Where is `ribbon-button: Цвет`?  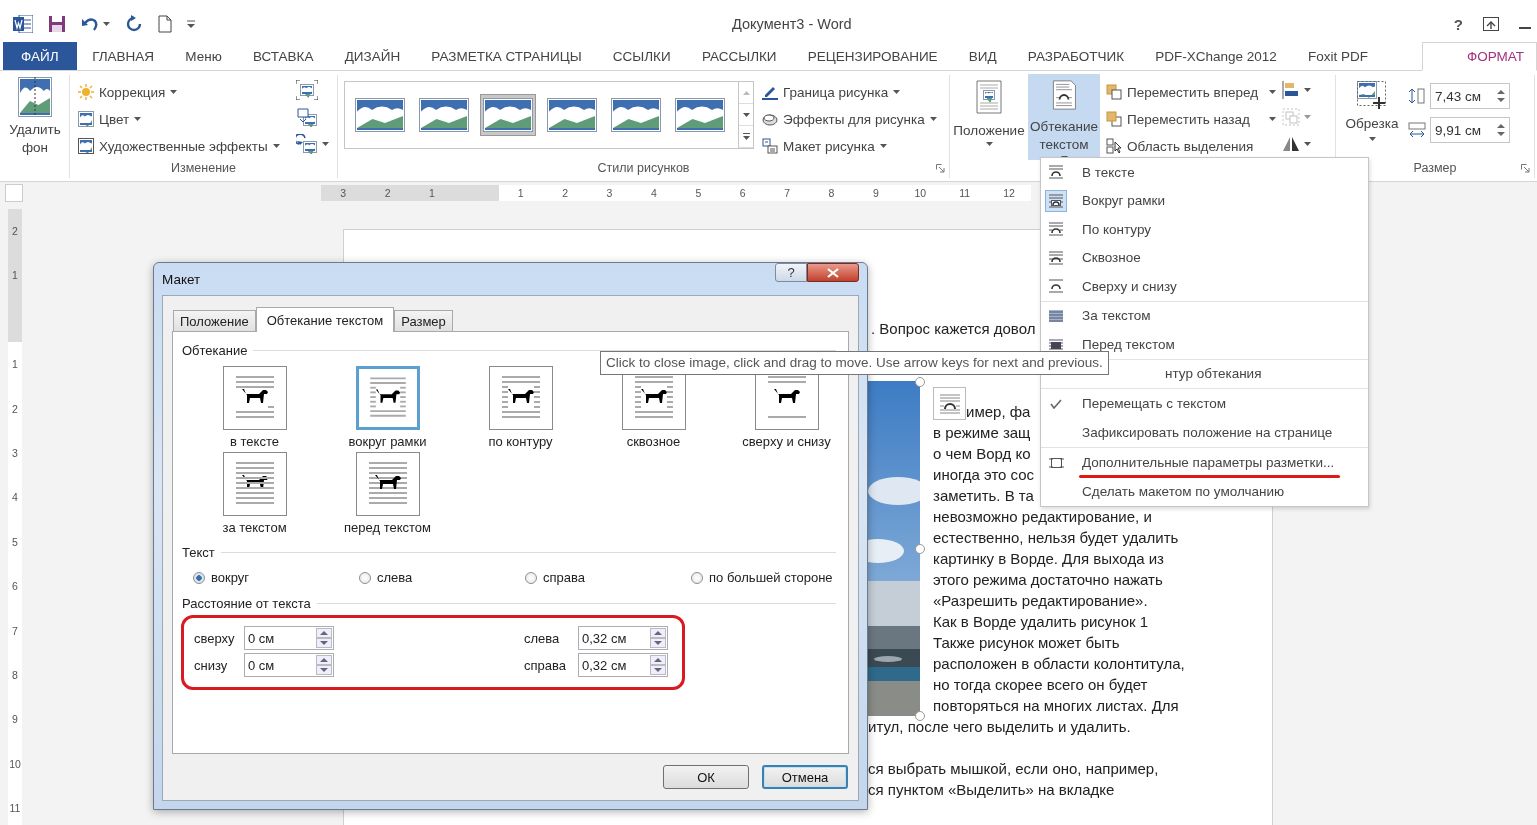 ribbon-button: Цвет is located at coordinates (179, 119).